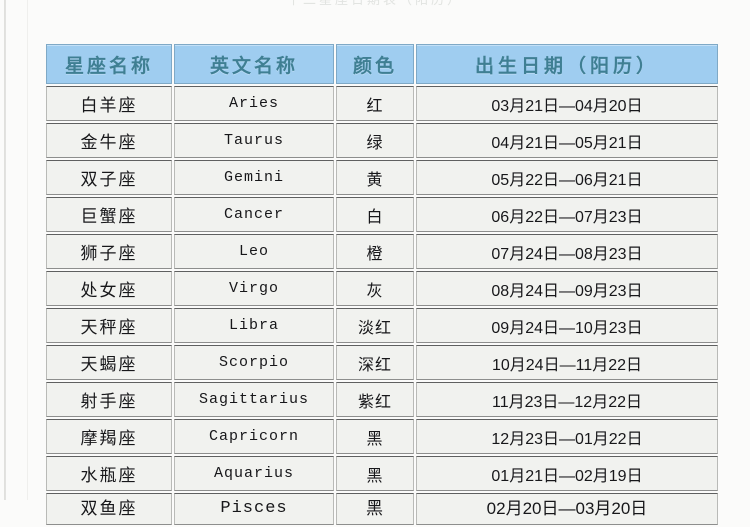 The width and height of the screenshot is (750, 527). Describe the element at coordinates (109, 214) in the screenshot. I see `cell-zodiac-name: 巨蟹座` at that location.